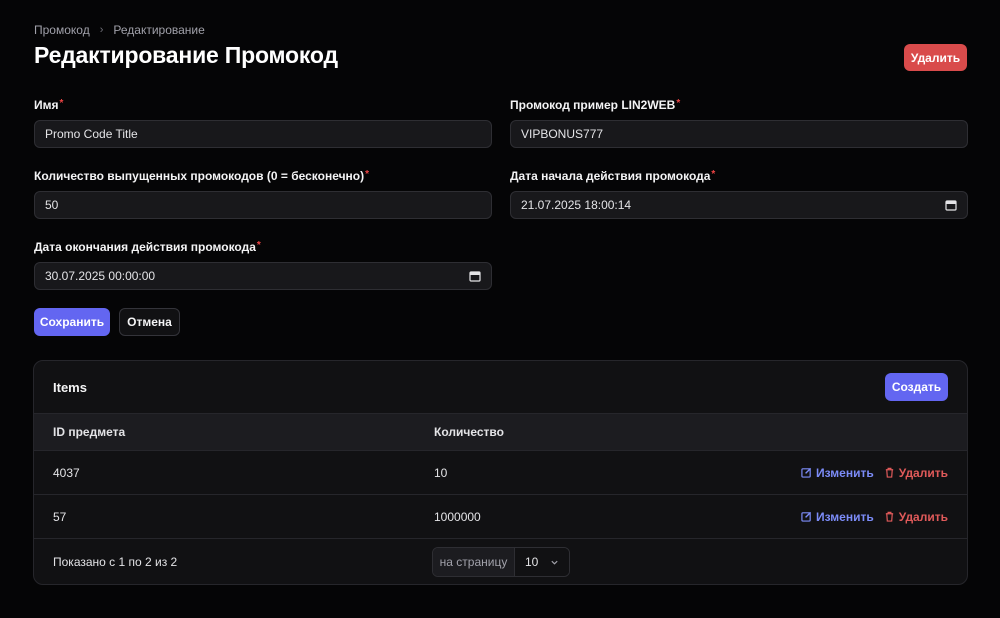  What do you see at coordinates (91, 134) in the screenshot?
I see `name-input-value: Promo Code Title` at bounding box center [91, 134].